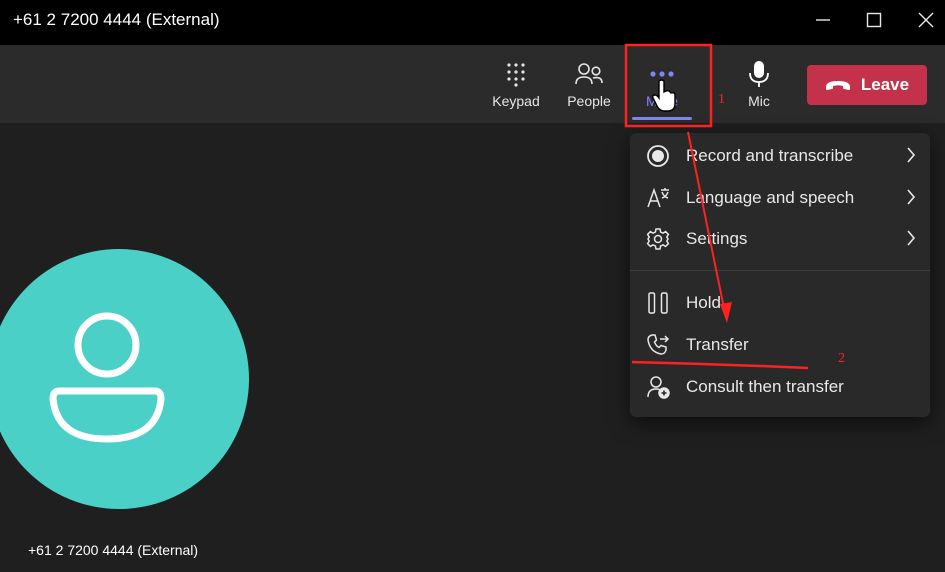 The height and width of the screenshot is (572, 945). Describe the element at coordinates (926, 20) in the screenshot. I see `close-icon` at that location.